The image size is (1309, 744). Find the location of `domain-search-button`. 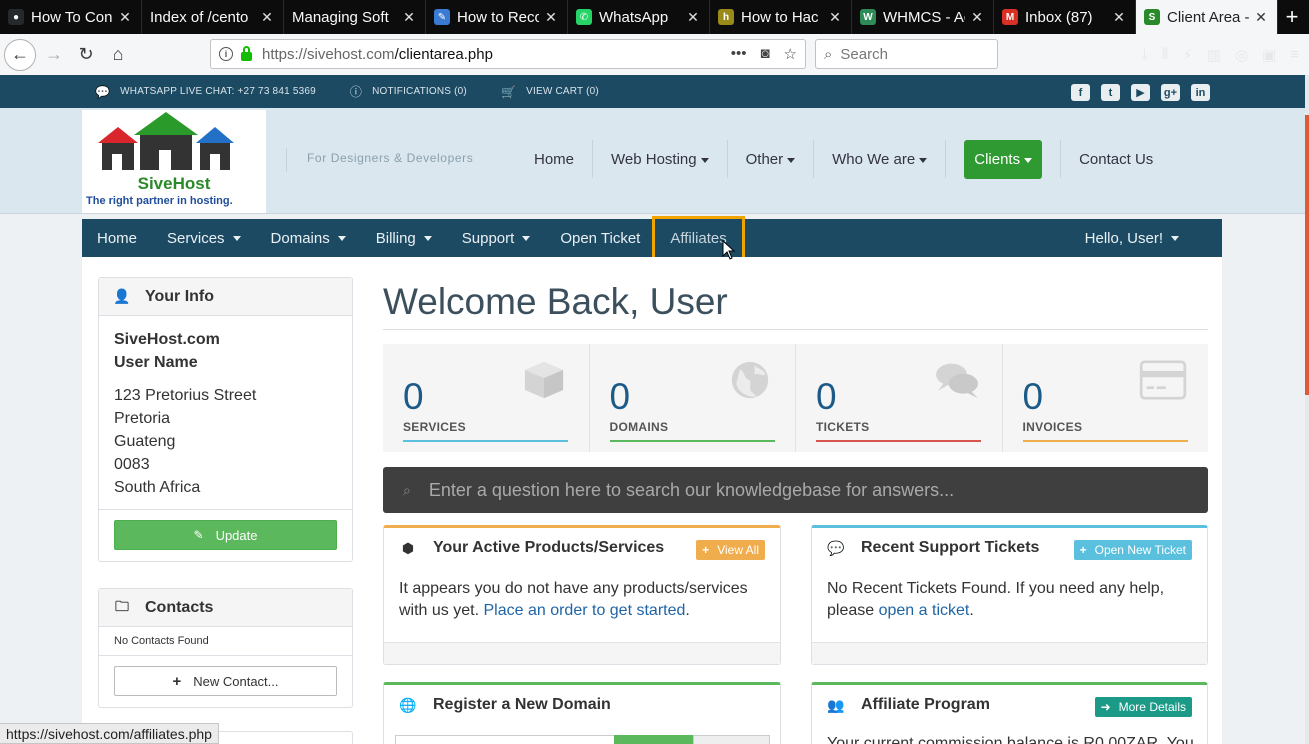

domain-search-button is located at coordinates (653, 739).